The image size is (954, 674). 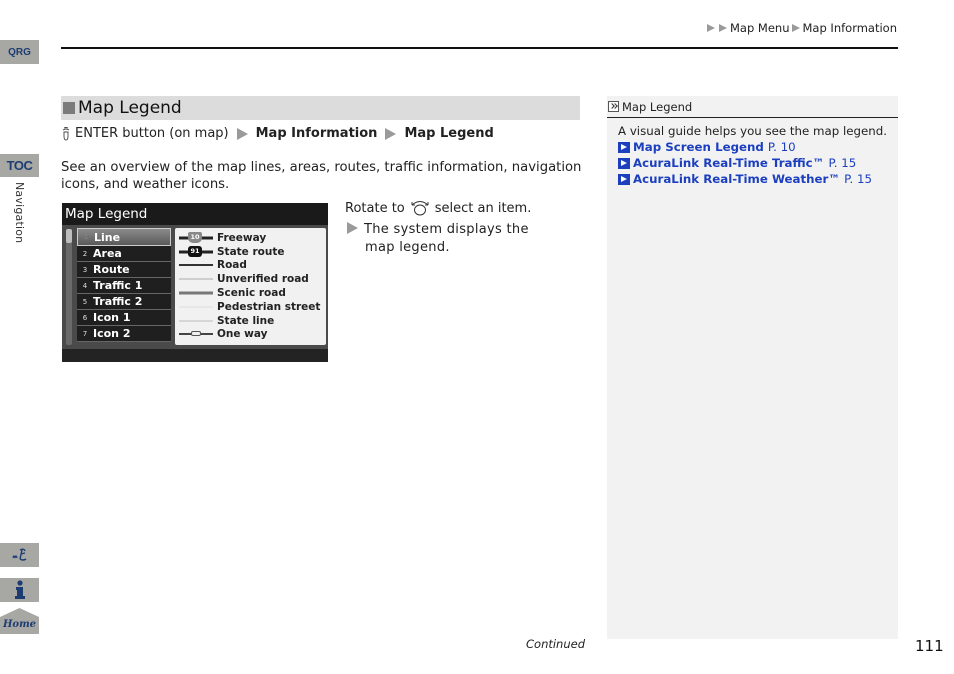 What do you see at coordinates (69, 108) in the screenshot?
I see `section-square-icon` at bounding box center [69, 108].